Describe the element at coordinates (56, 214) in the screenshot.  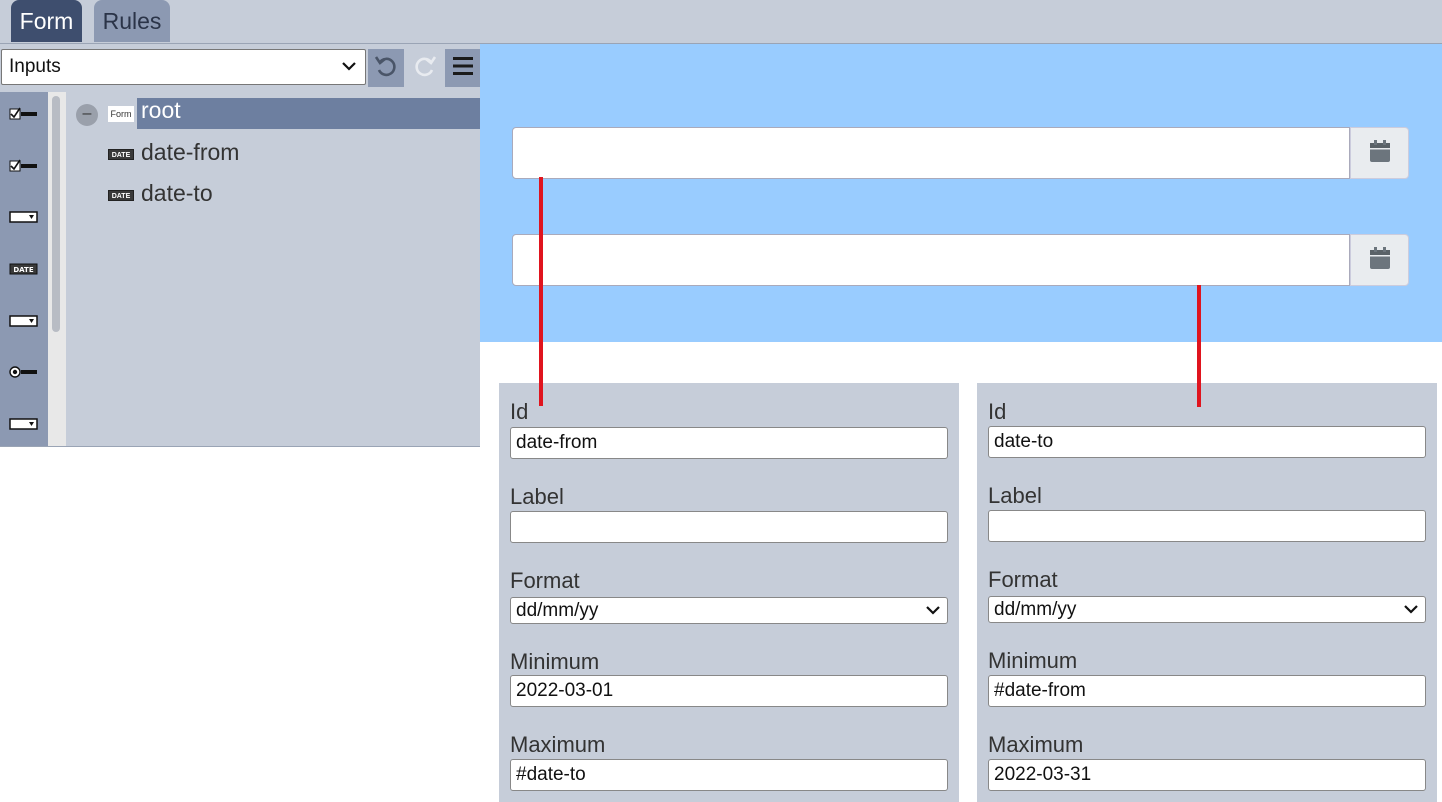
I see `palette-scrollbar-thumb` at that location.